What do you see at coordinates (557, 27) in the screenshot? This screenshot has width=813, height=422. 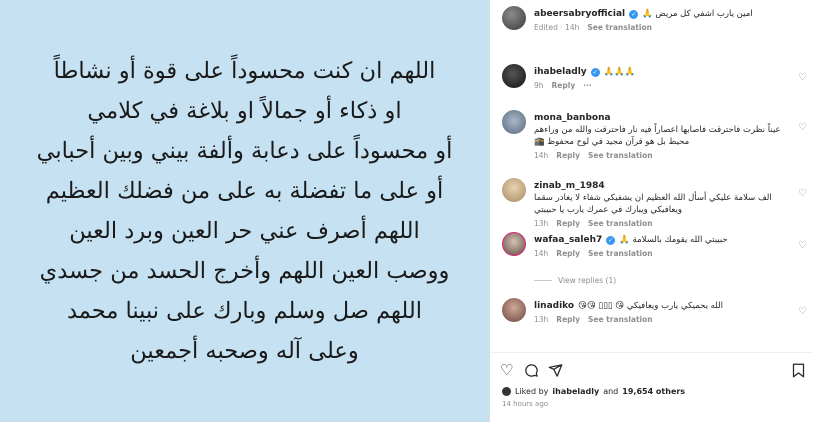 I see `comment-time: Edited · 14h` at bounding box center [557, 27].